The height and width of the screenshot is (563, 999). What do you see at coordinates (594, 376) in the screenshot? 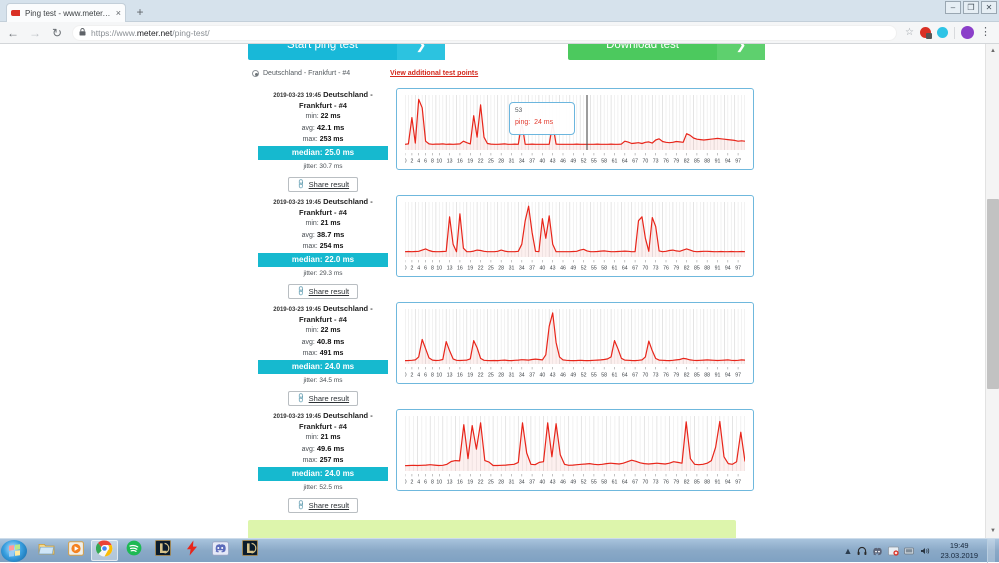
I see `svg-text: 55` at bounding box center [594, 376].